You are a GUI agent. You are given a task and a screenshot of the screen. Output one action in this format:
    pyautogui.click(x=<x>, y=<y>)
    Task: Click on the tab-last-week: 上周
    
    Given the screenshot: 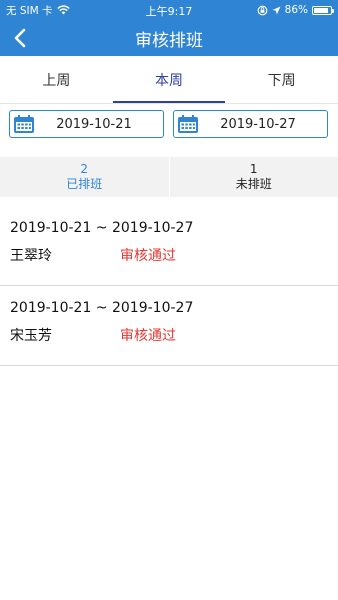 What is the action you would take?
    pyautogui.click(x=56, y=79)
    